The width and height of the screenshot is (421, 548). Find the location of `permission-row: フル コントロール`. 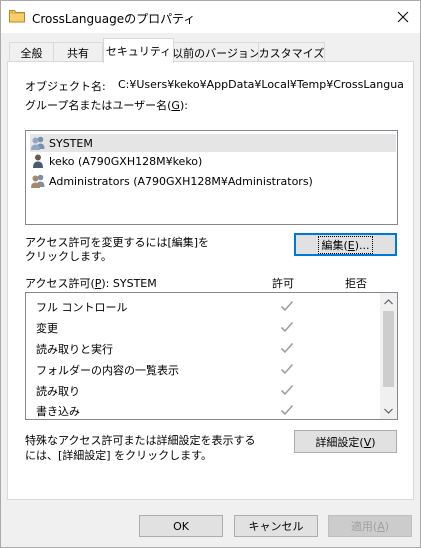

permission-row: フル コントロール is located at coordinates (206, 307).